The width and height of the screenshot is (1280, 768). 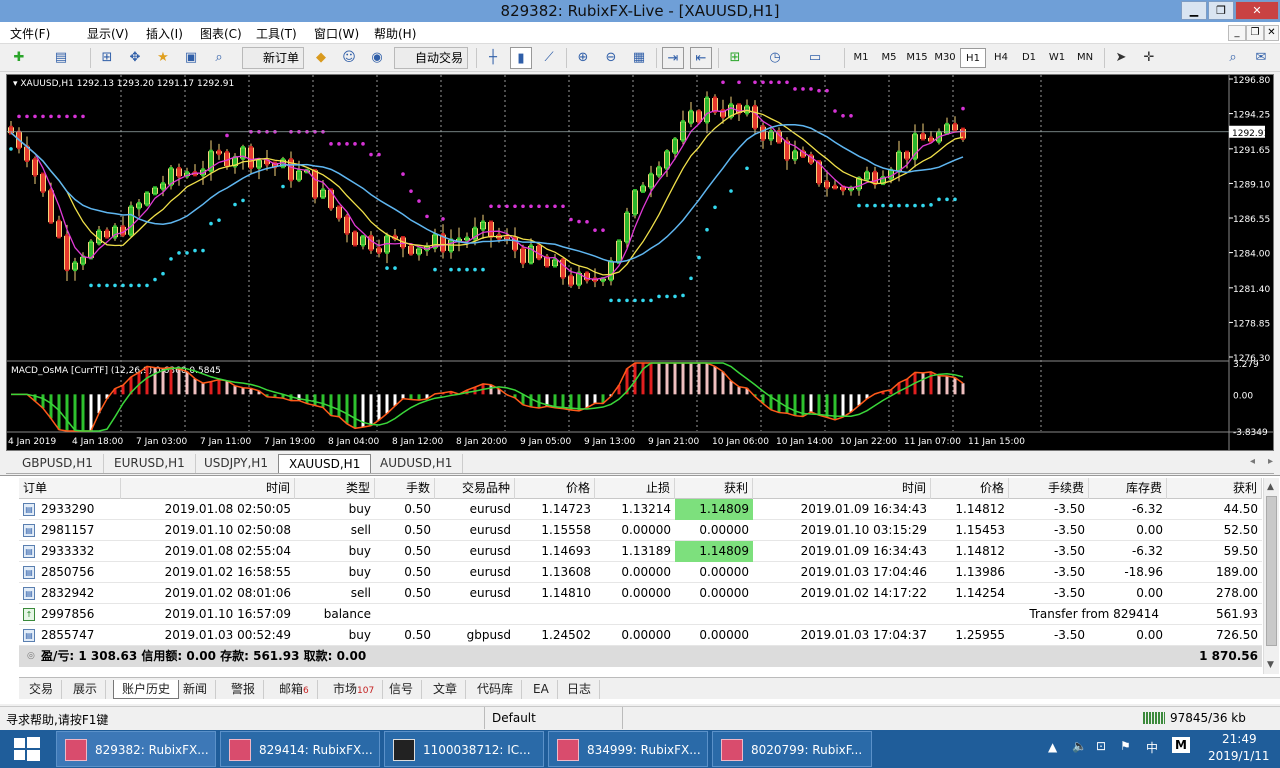 I want to click on security-icon: ⚑, so click(x=1125, y=746).